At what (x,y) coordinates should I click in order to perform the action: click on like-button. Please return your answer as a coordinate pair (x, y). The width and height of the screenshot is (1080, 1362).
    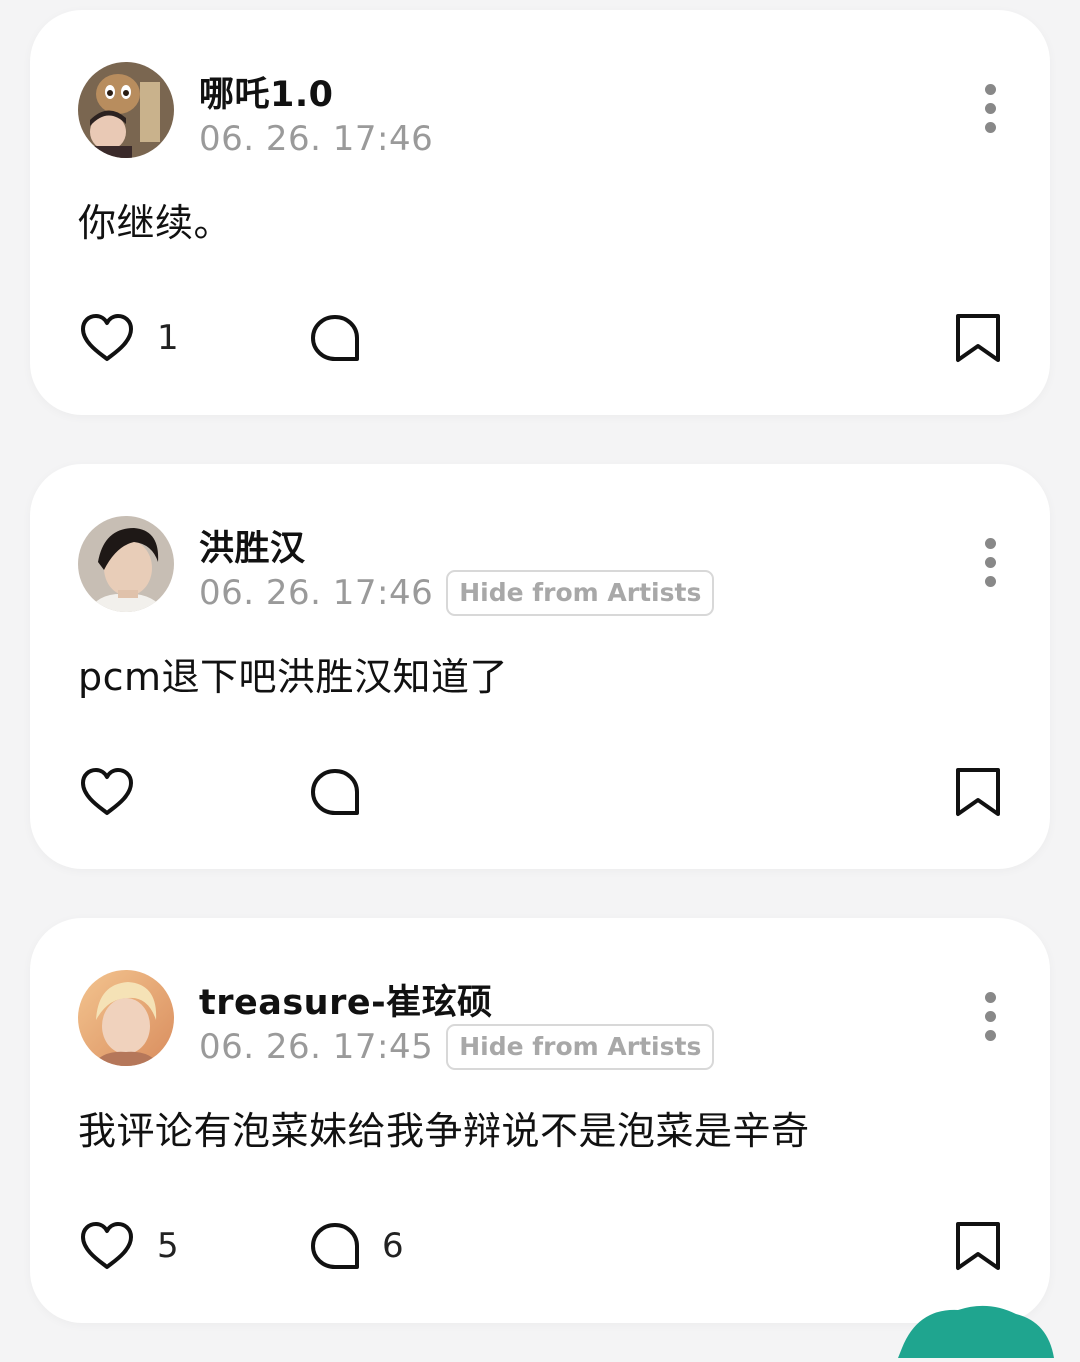
    Looking at the image, I should click on (117, 792).